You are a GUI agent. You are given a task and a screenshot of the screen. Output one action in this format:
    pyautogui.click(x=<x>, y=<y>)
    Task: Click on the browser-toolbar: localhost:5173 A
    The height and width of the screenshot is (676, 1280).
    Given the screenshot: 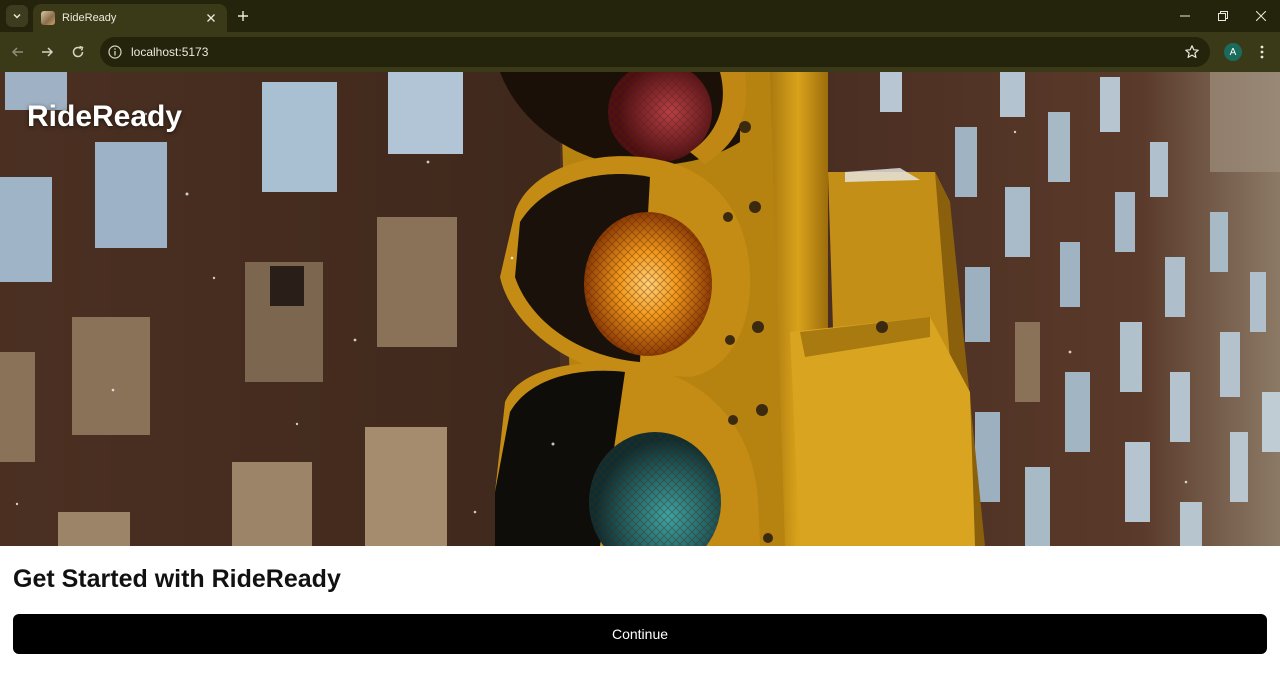 What is the action you would take?
    pyautogui.click(x=640, y=52)
    